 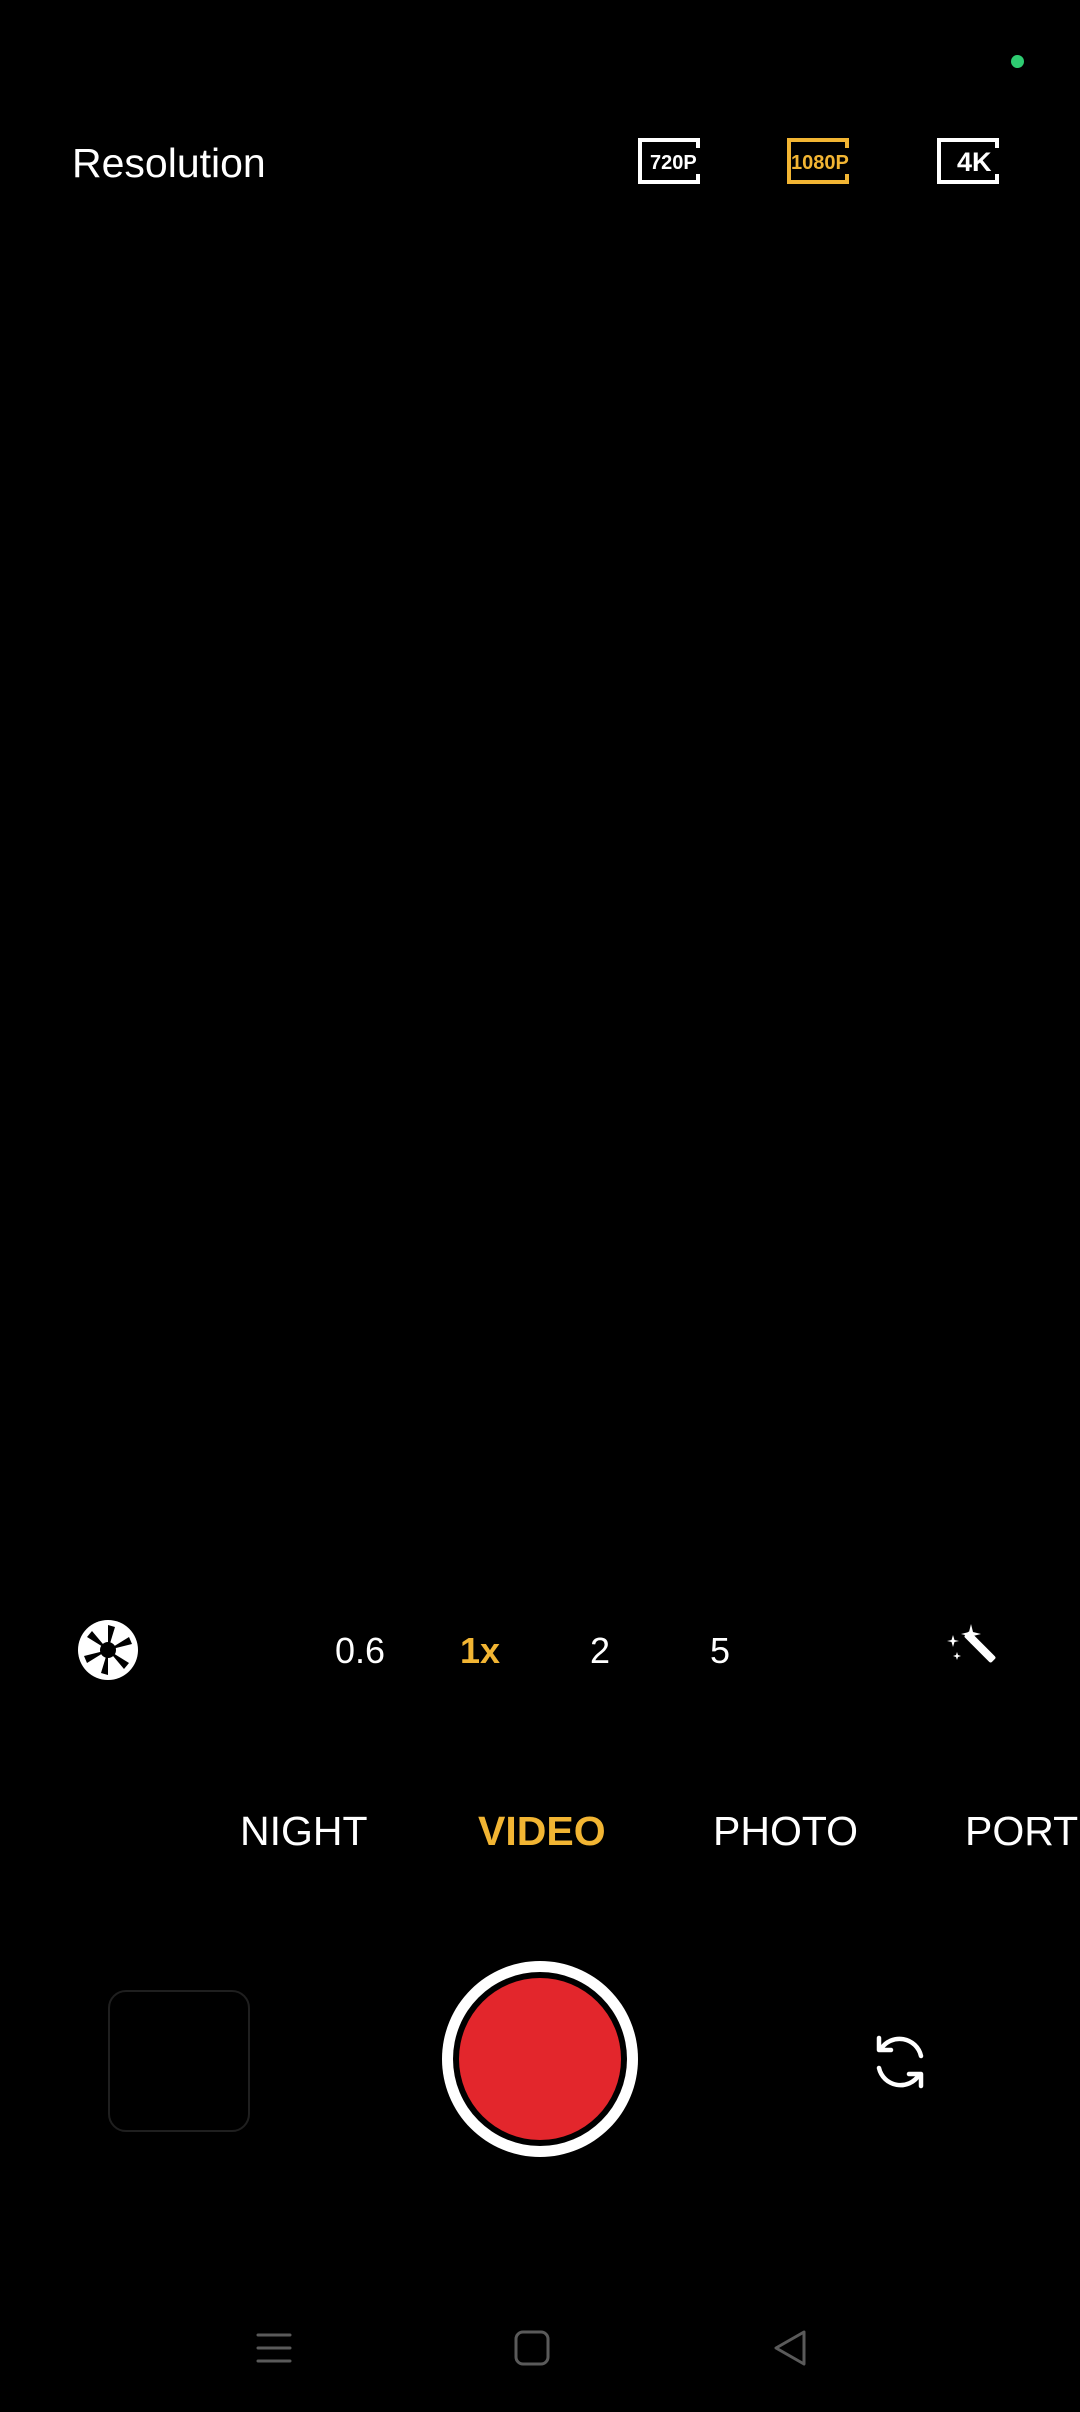 I want to click on camera-active-indicator, so click(x=1017, y=61).